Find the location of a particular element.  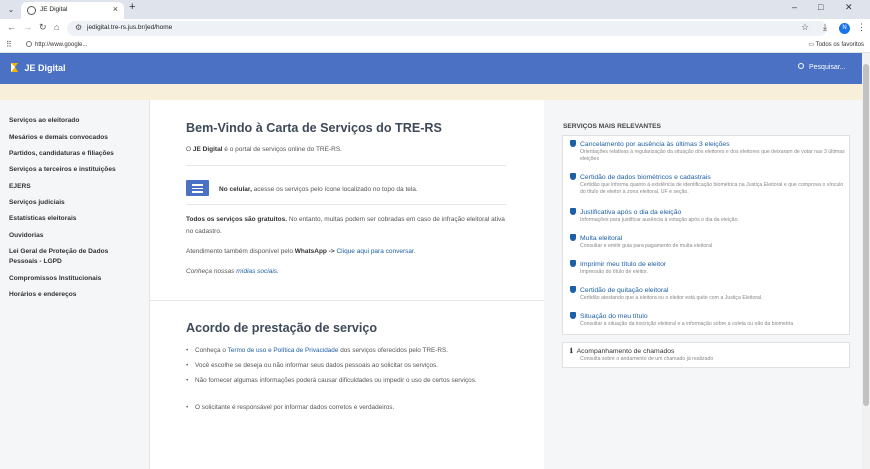

close-tab-icon: × is located at coordinates (115, 9).